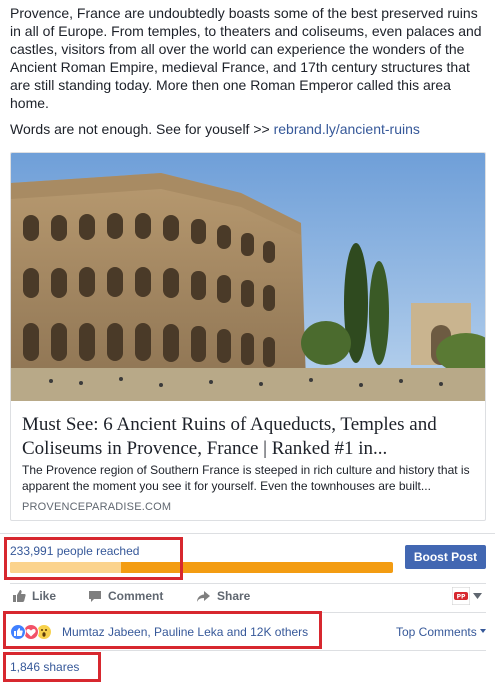 This screenshot has height=684, width=495. I want to click on share-button: Share, so click(223, 596).